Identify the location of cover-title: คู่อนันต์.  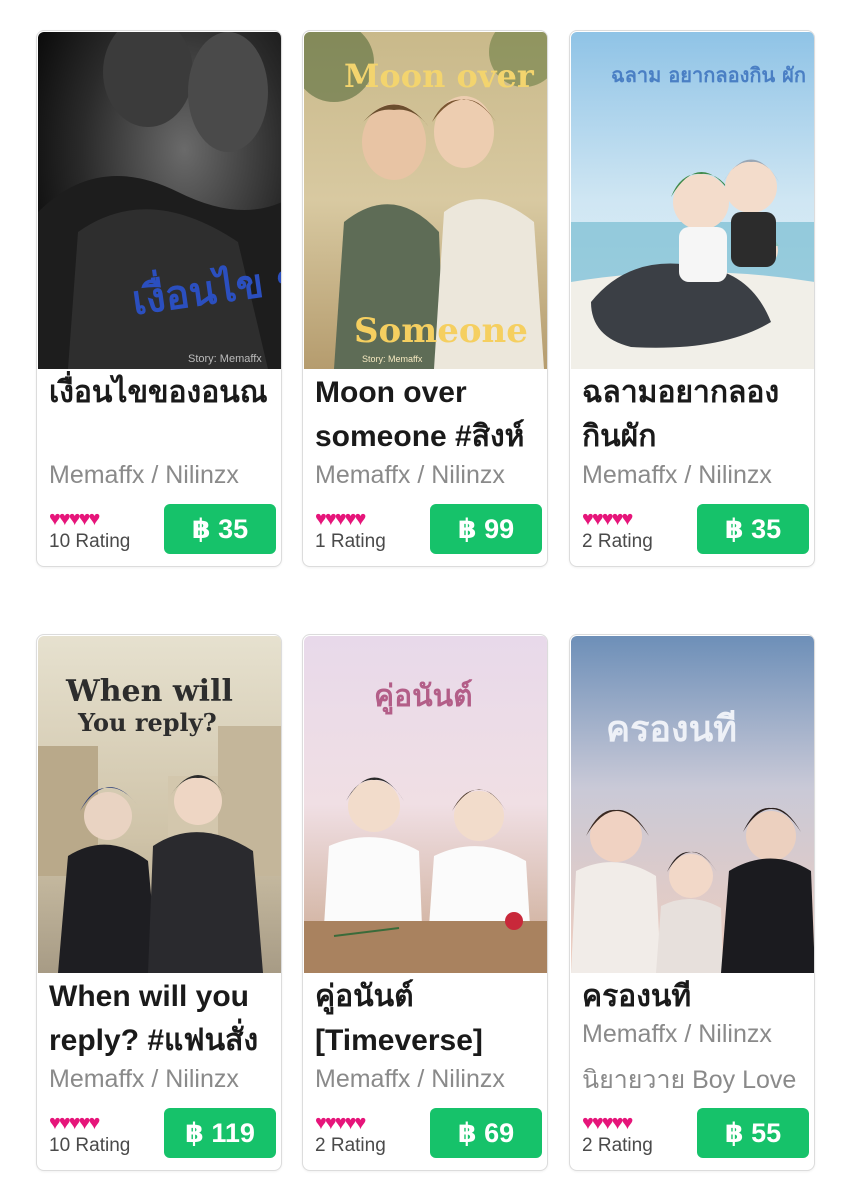
(423, 697).